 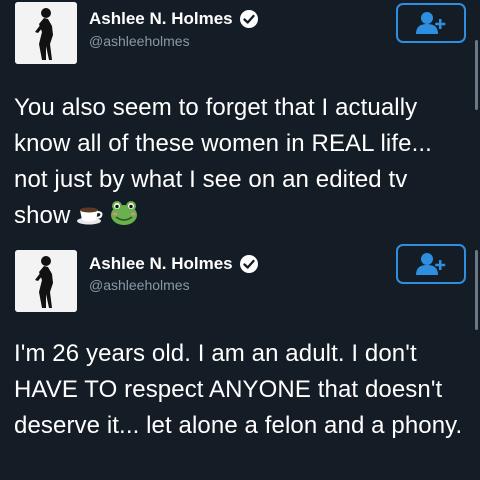 I want to click on coffee-cup-emoji, so click(x=90, y=219).